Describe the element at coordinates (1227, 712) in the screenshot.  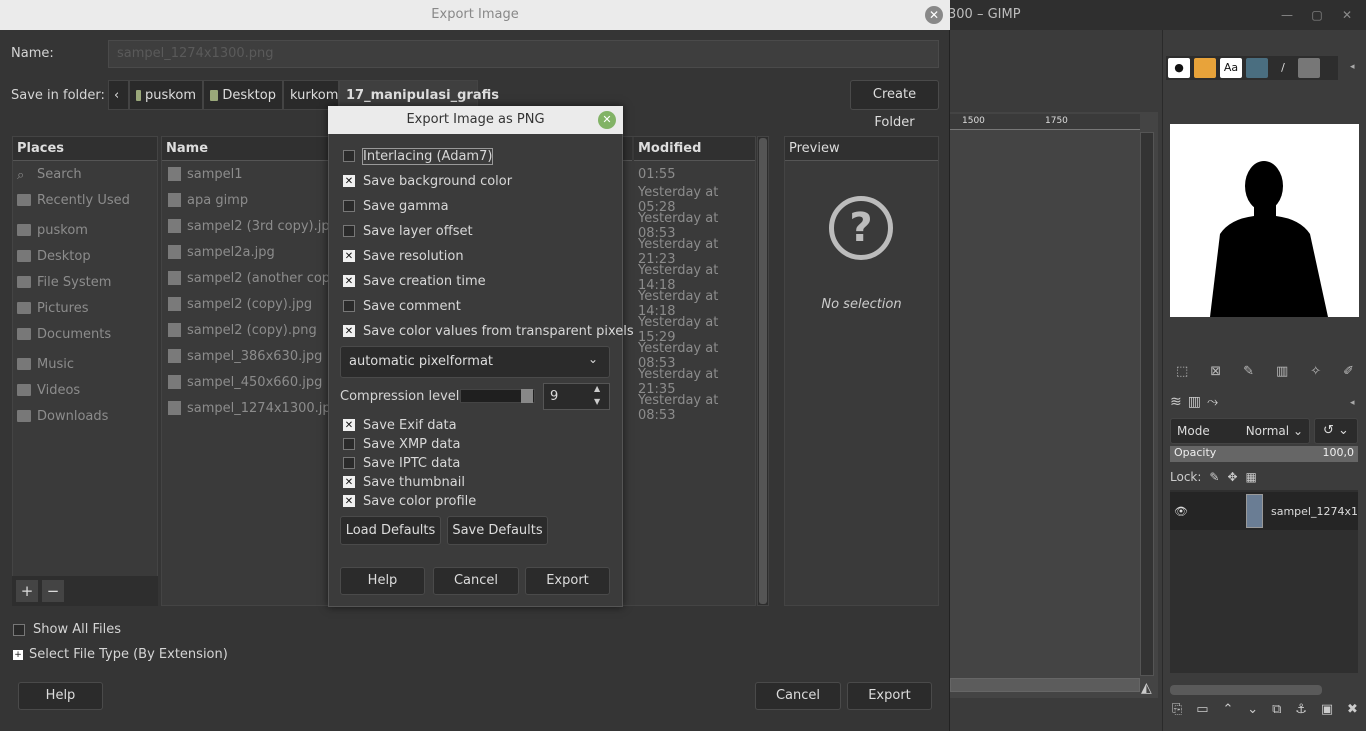
I see `raise-icon: ⌃` at that location.